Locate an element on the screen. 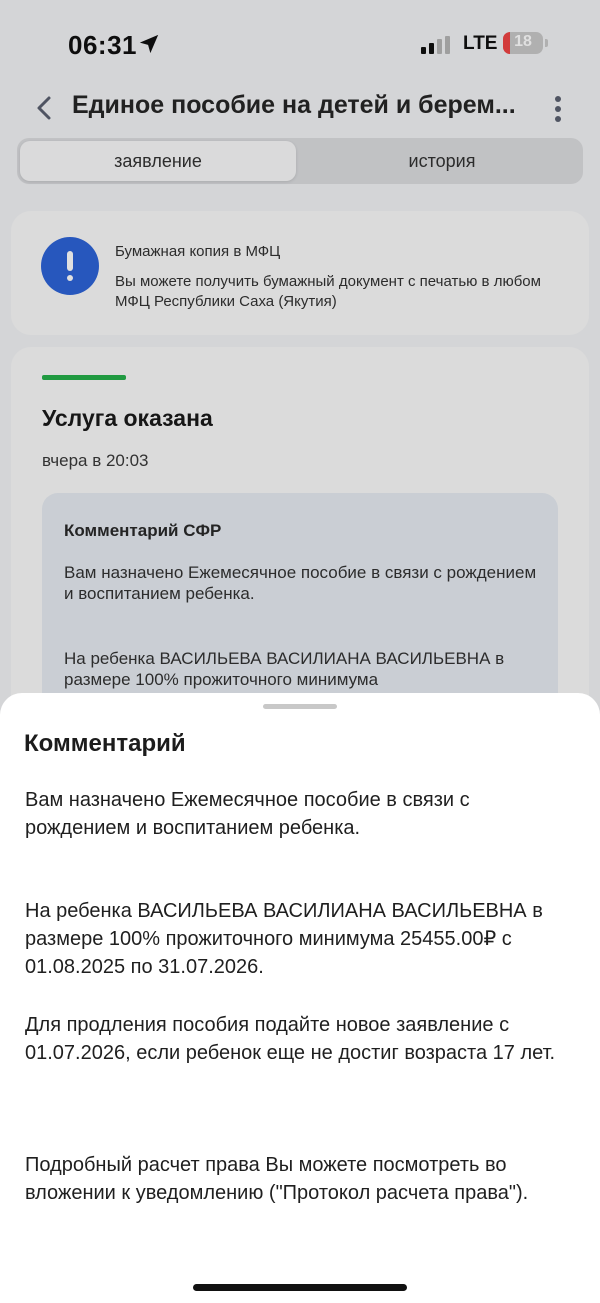  sheet-grabber is located at coordinates (300, 706).